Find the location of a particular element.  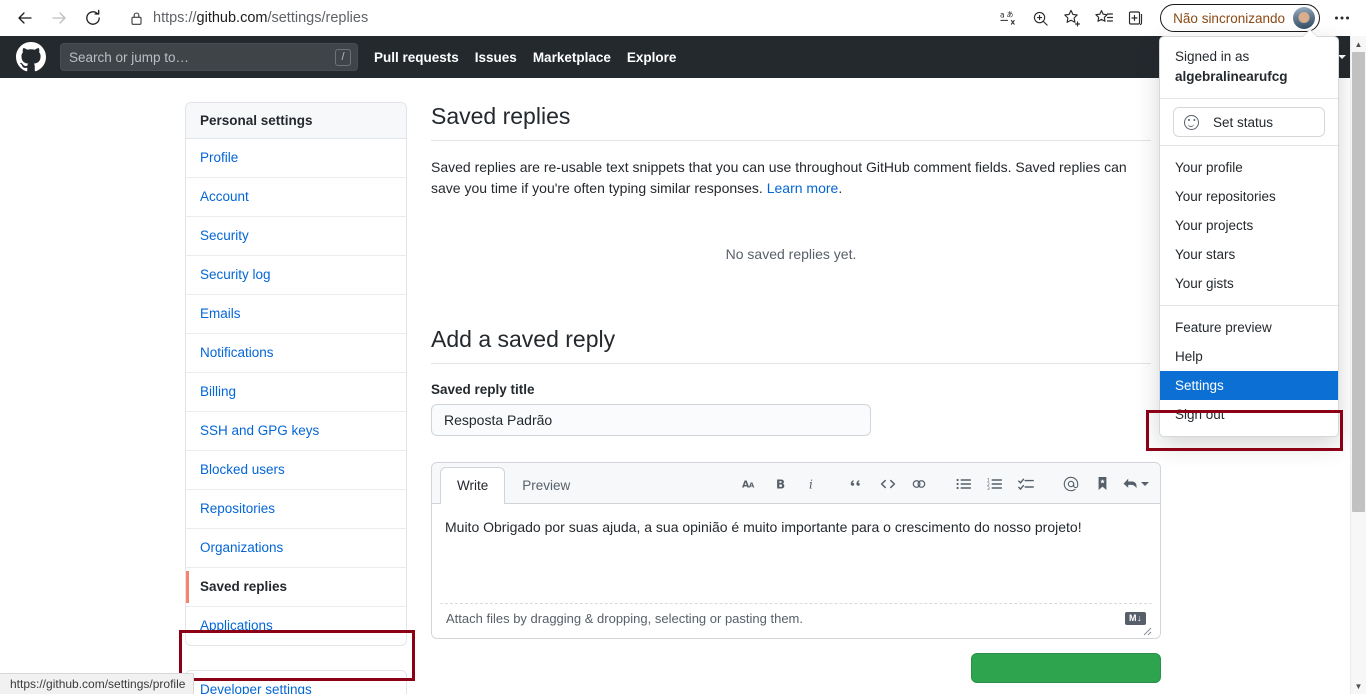

heading-icon: A A is located at coordinates (750, 484).